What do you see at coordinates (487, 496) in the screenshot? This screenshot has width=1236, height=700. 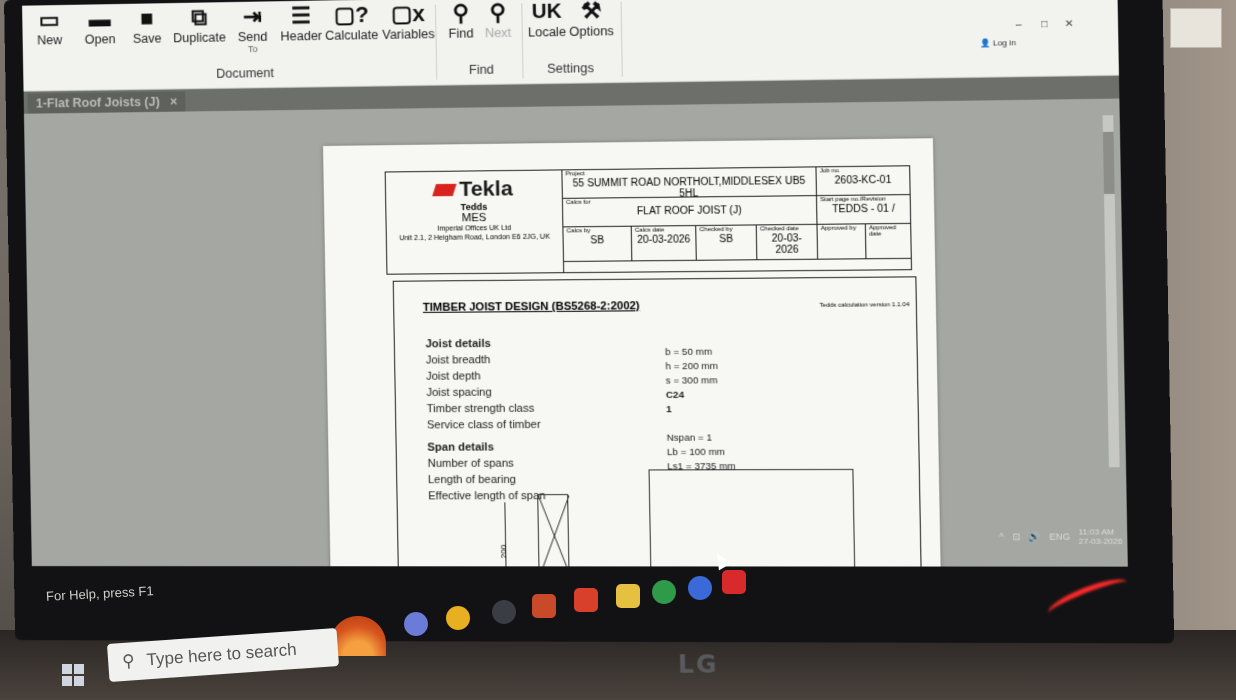 I see `effective-span-label: Effective length of span` at bounding box center [487, 496].